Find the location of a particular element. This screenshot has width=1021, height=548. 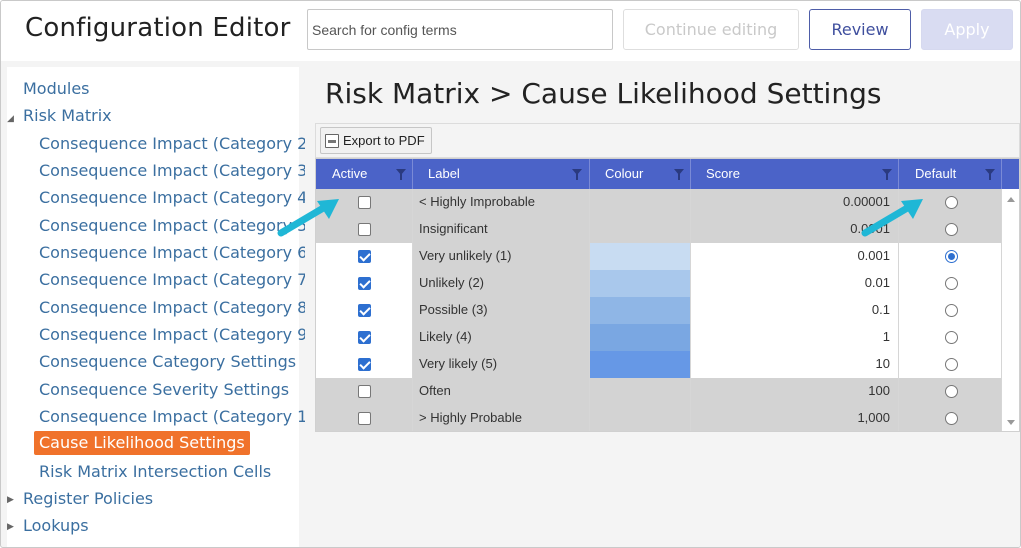

sidebar-item-consequence-impact-2: Consequence Impact (Category 2) is located at coordinates (176, 143).